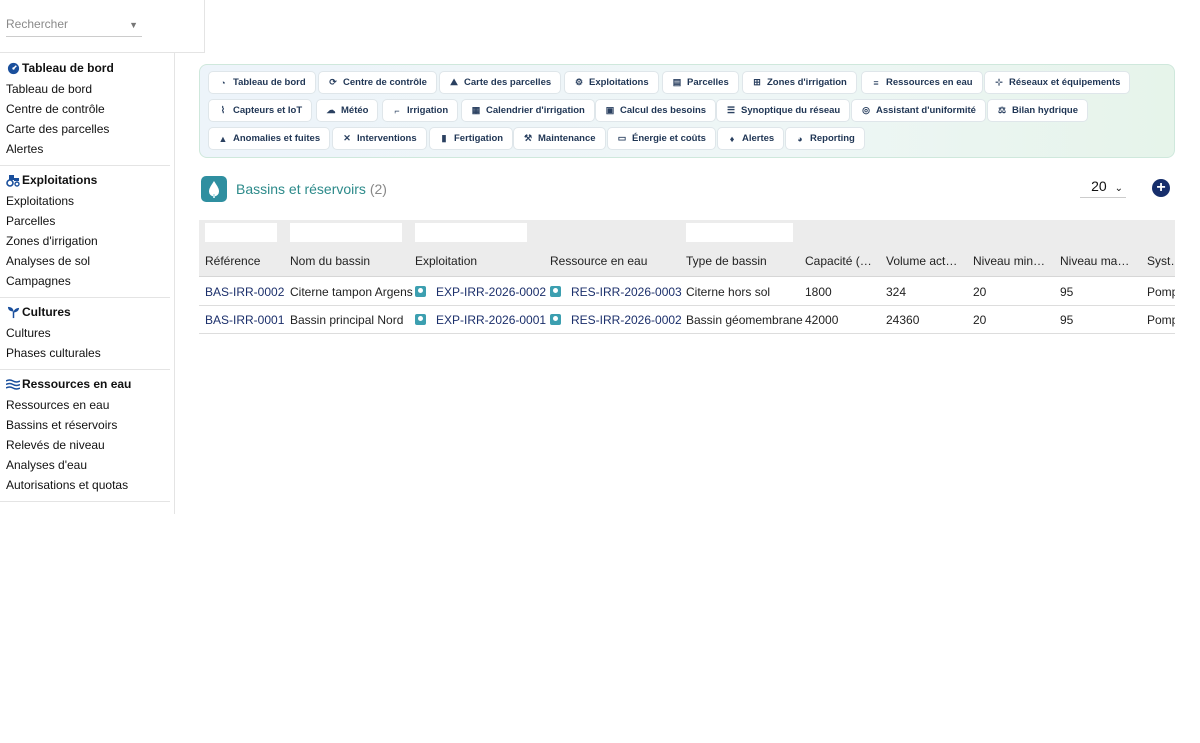 The width and height of the screenshot is (1200, 743). What do you see at coordinates (262, 82) in the screenshot?
I see `module-tableau-de-bord: ◔ Tableau de bord` at bounding box center [262, 82].